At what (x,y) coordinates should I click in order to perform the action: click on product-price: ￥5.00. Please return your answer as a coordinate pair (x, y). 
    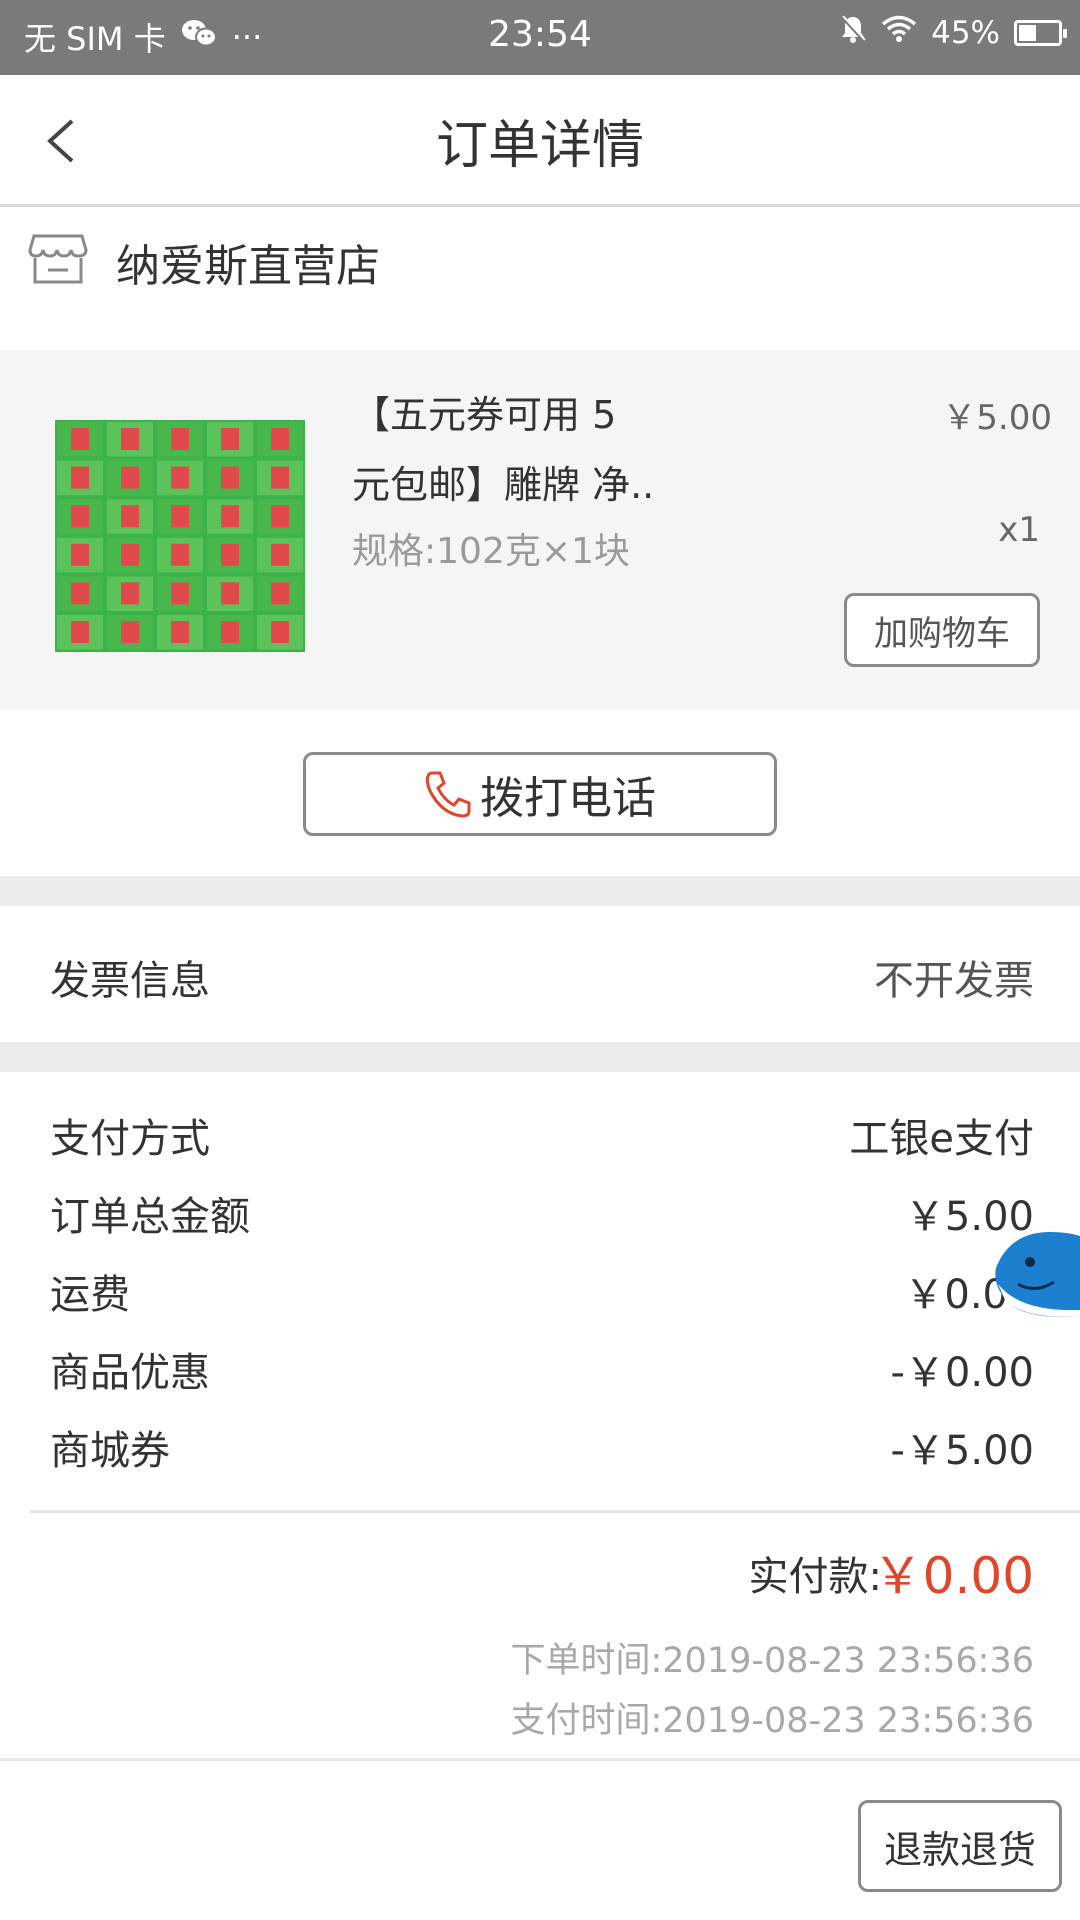
    Looking at the image, I should click on (997, 418).